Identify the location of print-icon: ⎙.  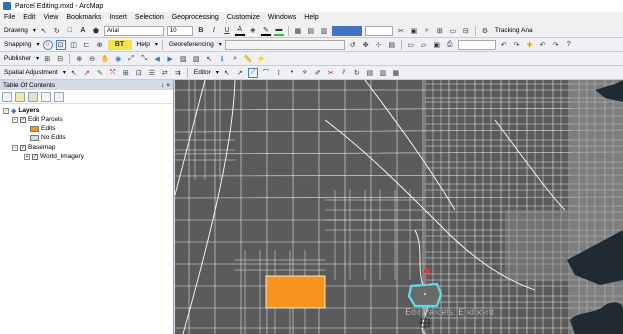
(450, 45).